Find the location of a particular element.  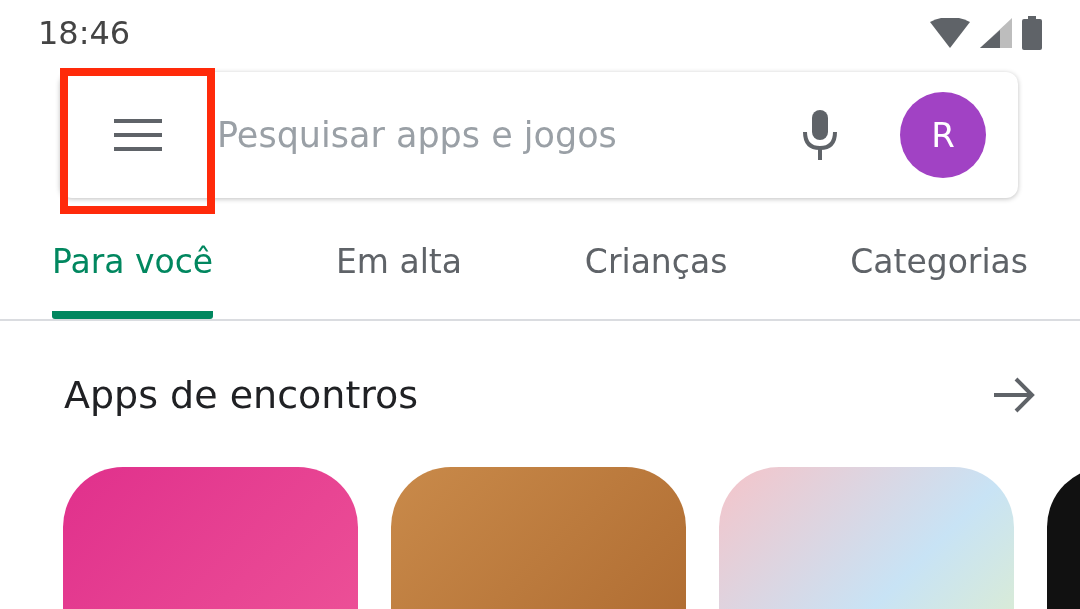

tab: Em alta is located at coordinates (398, 274).